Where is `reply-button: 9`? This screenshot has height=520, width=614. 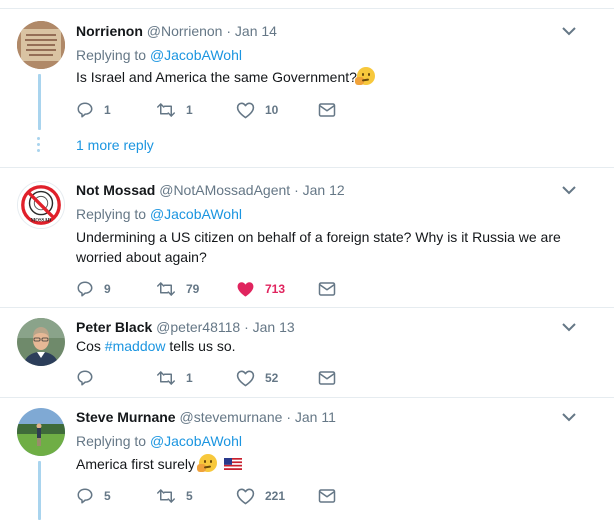
reply-button: 9 is located at coordinates (93, 289).